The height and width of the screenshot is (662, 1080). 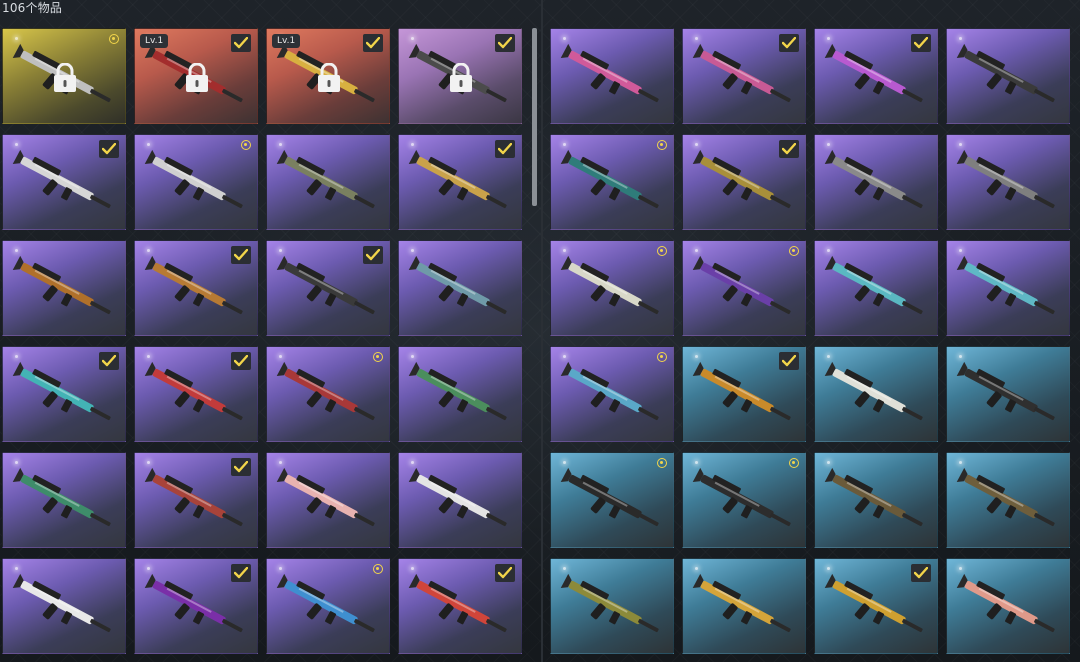 I want to click on ar-pinkstripe-icon, so click(x=873, y=73).